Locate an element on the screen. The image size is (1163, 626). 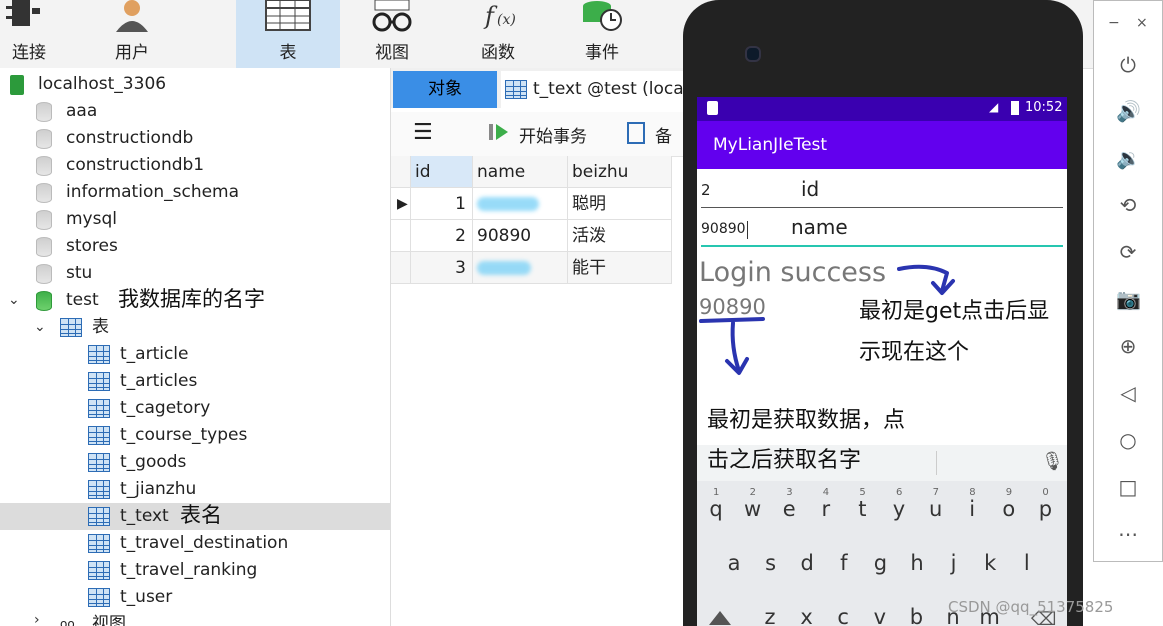
toolbar-table-button: 表 is located at coordinates (288, 34).